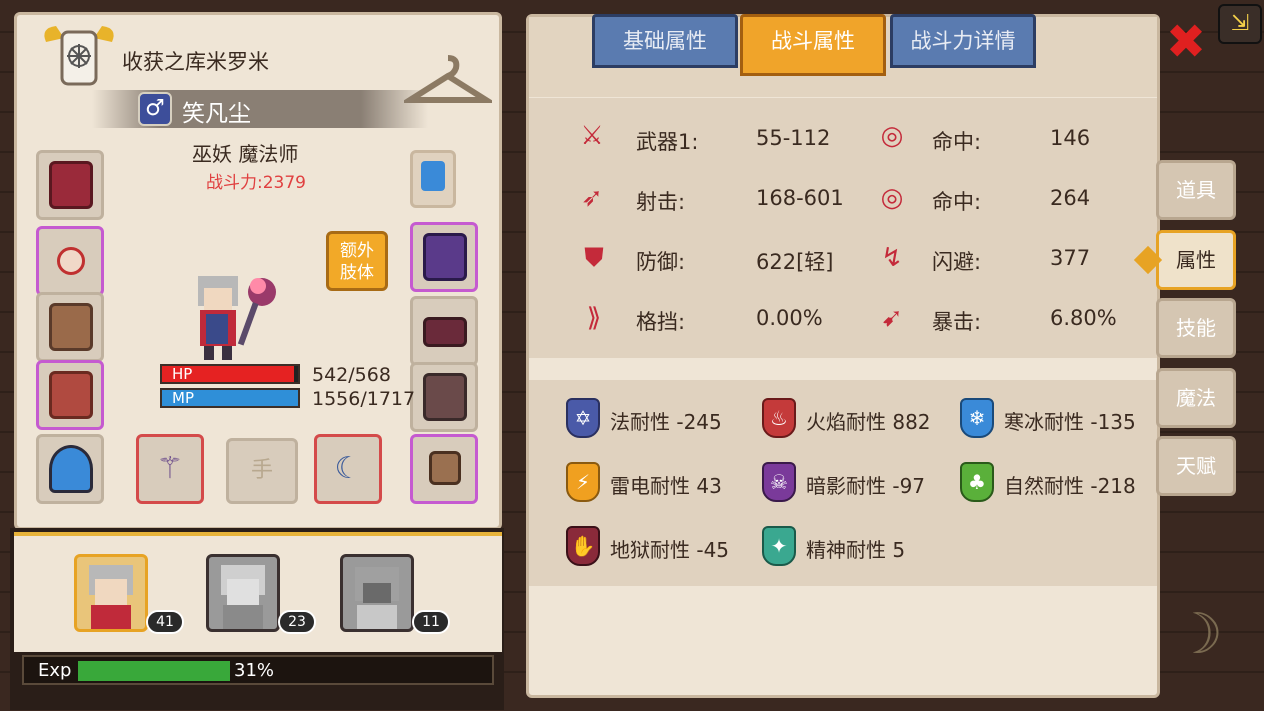  What do you see at coordinates (1196, 190) in the screenshot?
I see `side-tab-items: 道具` at bounding box center [1196, 190].